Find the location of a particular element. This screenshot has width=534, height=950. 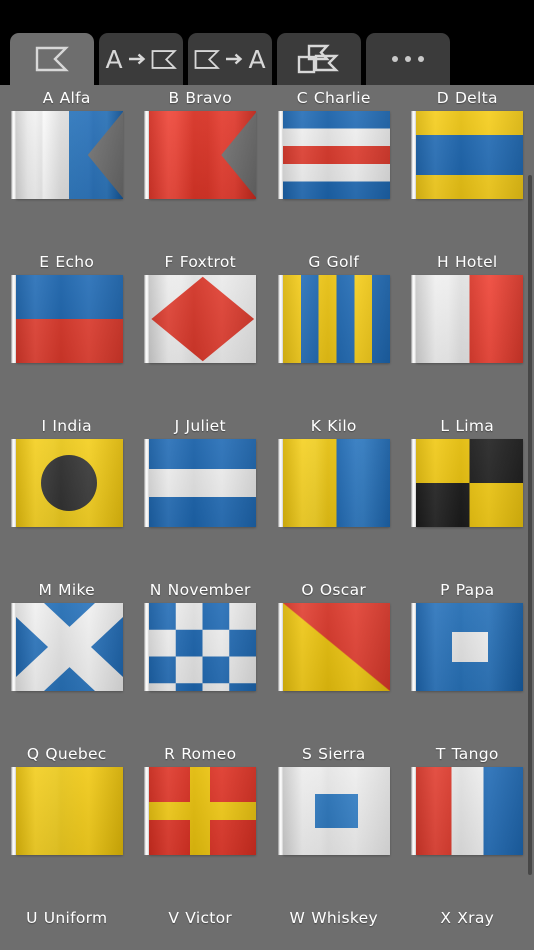

flag-image-hotel is located at coordinates (467, 319).